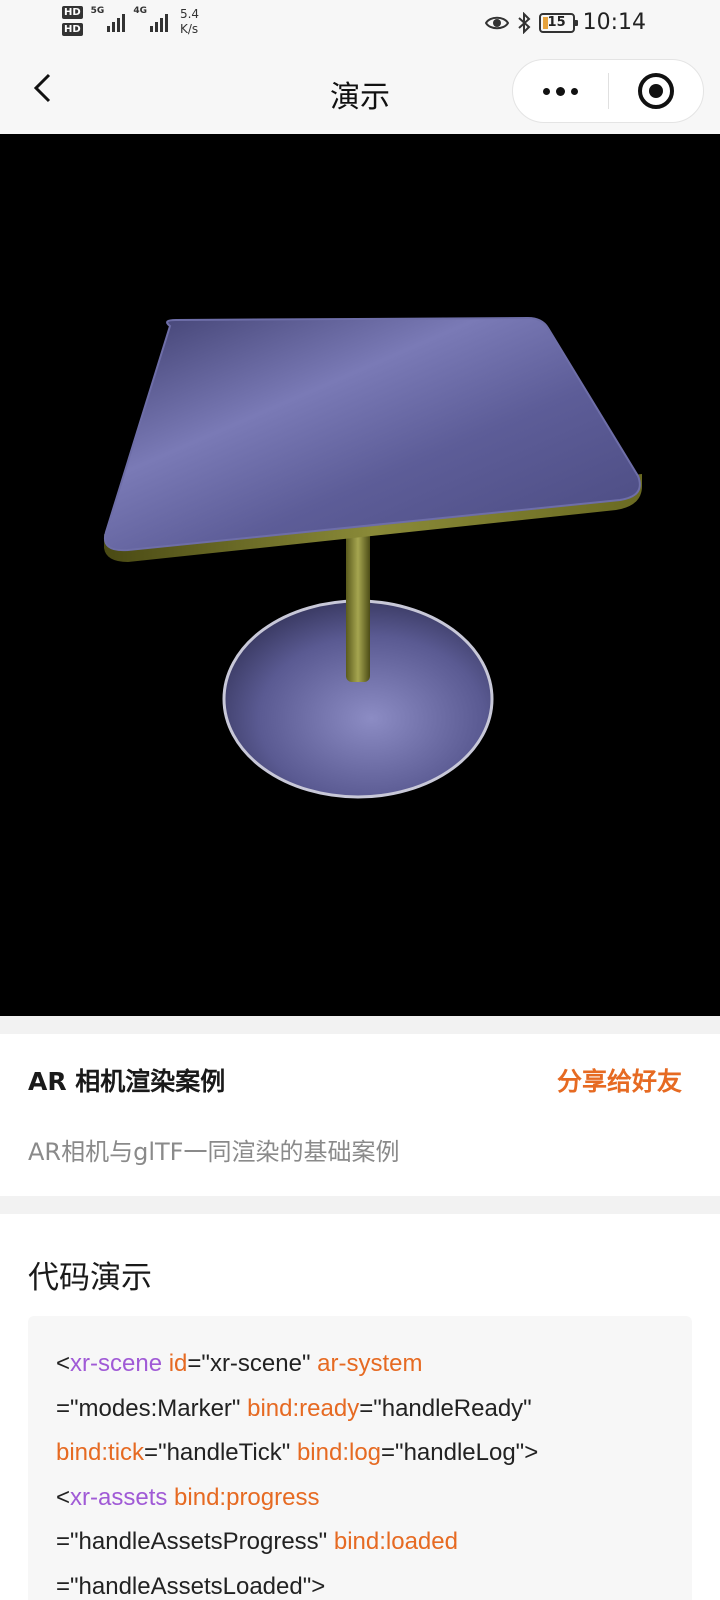 Image resolution: width=720 pixels, height=1600 pixels. What do you see at coordinates (108, 19) in the screenshot?
I see `signal-icon: 5G` at bounding box center [108, 19].